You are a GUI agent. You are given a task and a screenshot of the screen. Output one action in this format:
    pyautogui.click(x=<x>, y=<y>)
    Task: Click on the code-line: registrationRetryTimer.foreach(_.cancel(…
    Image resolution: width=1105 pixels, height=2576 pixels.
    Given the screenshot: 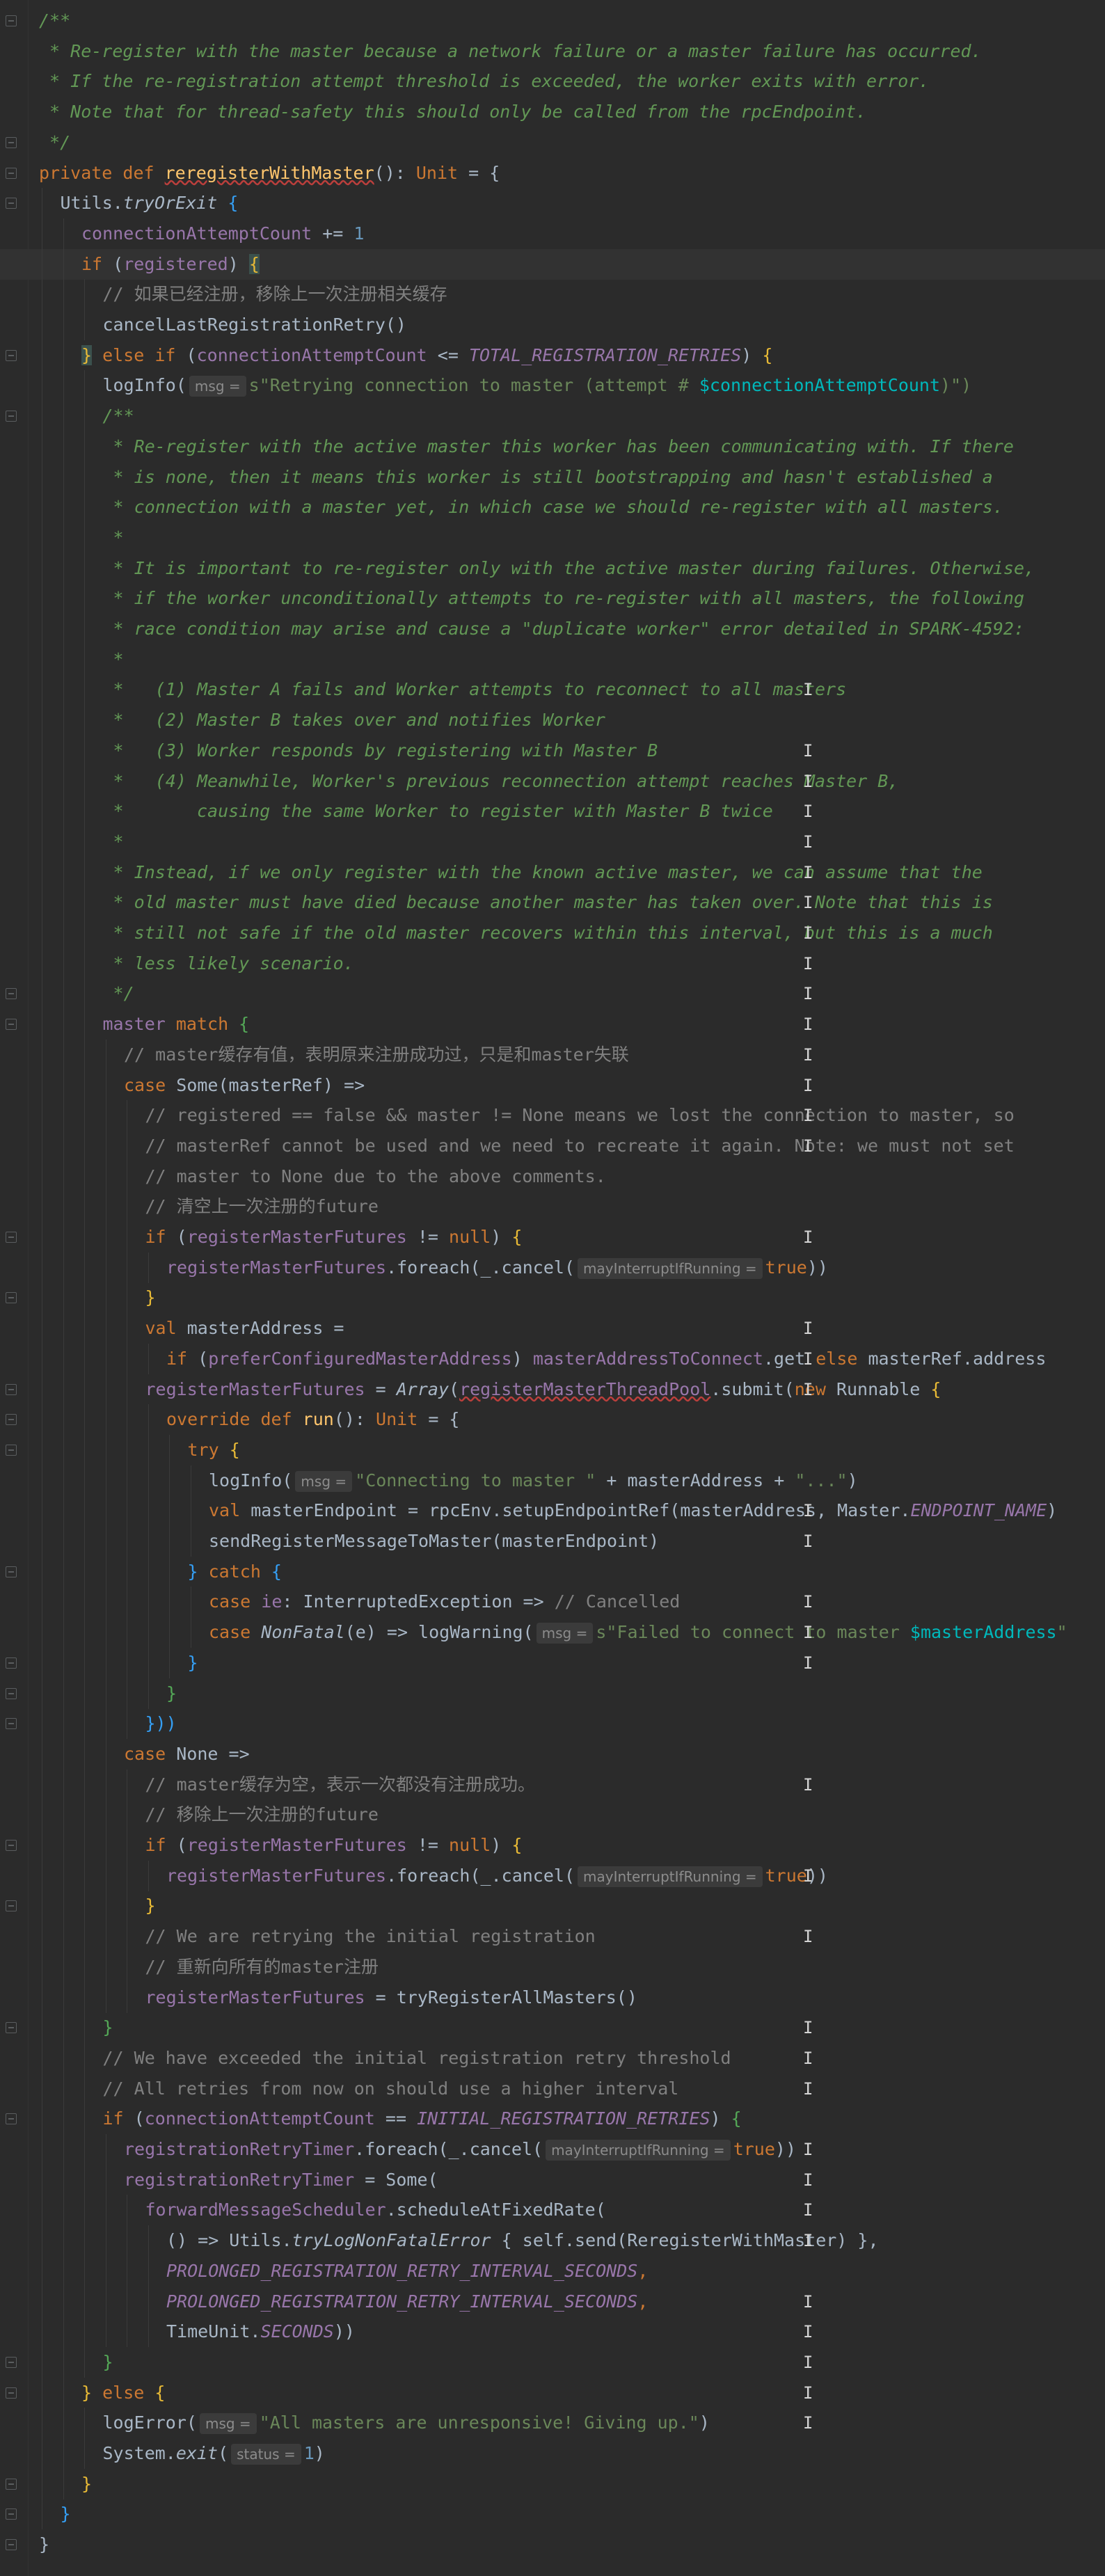 What is the action you would take?
    pyautogui.click(x=552, y=2149)
    